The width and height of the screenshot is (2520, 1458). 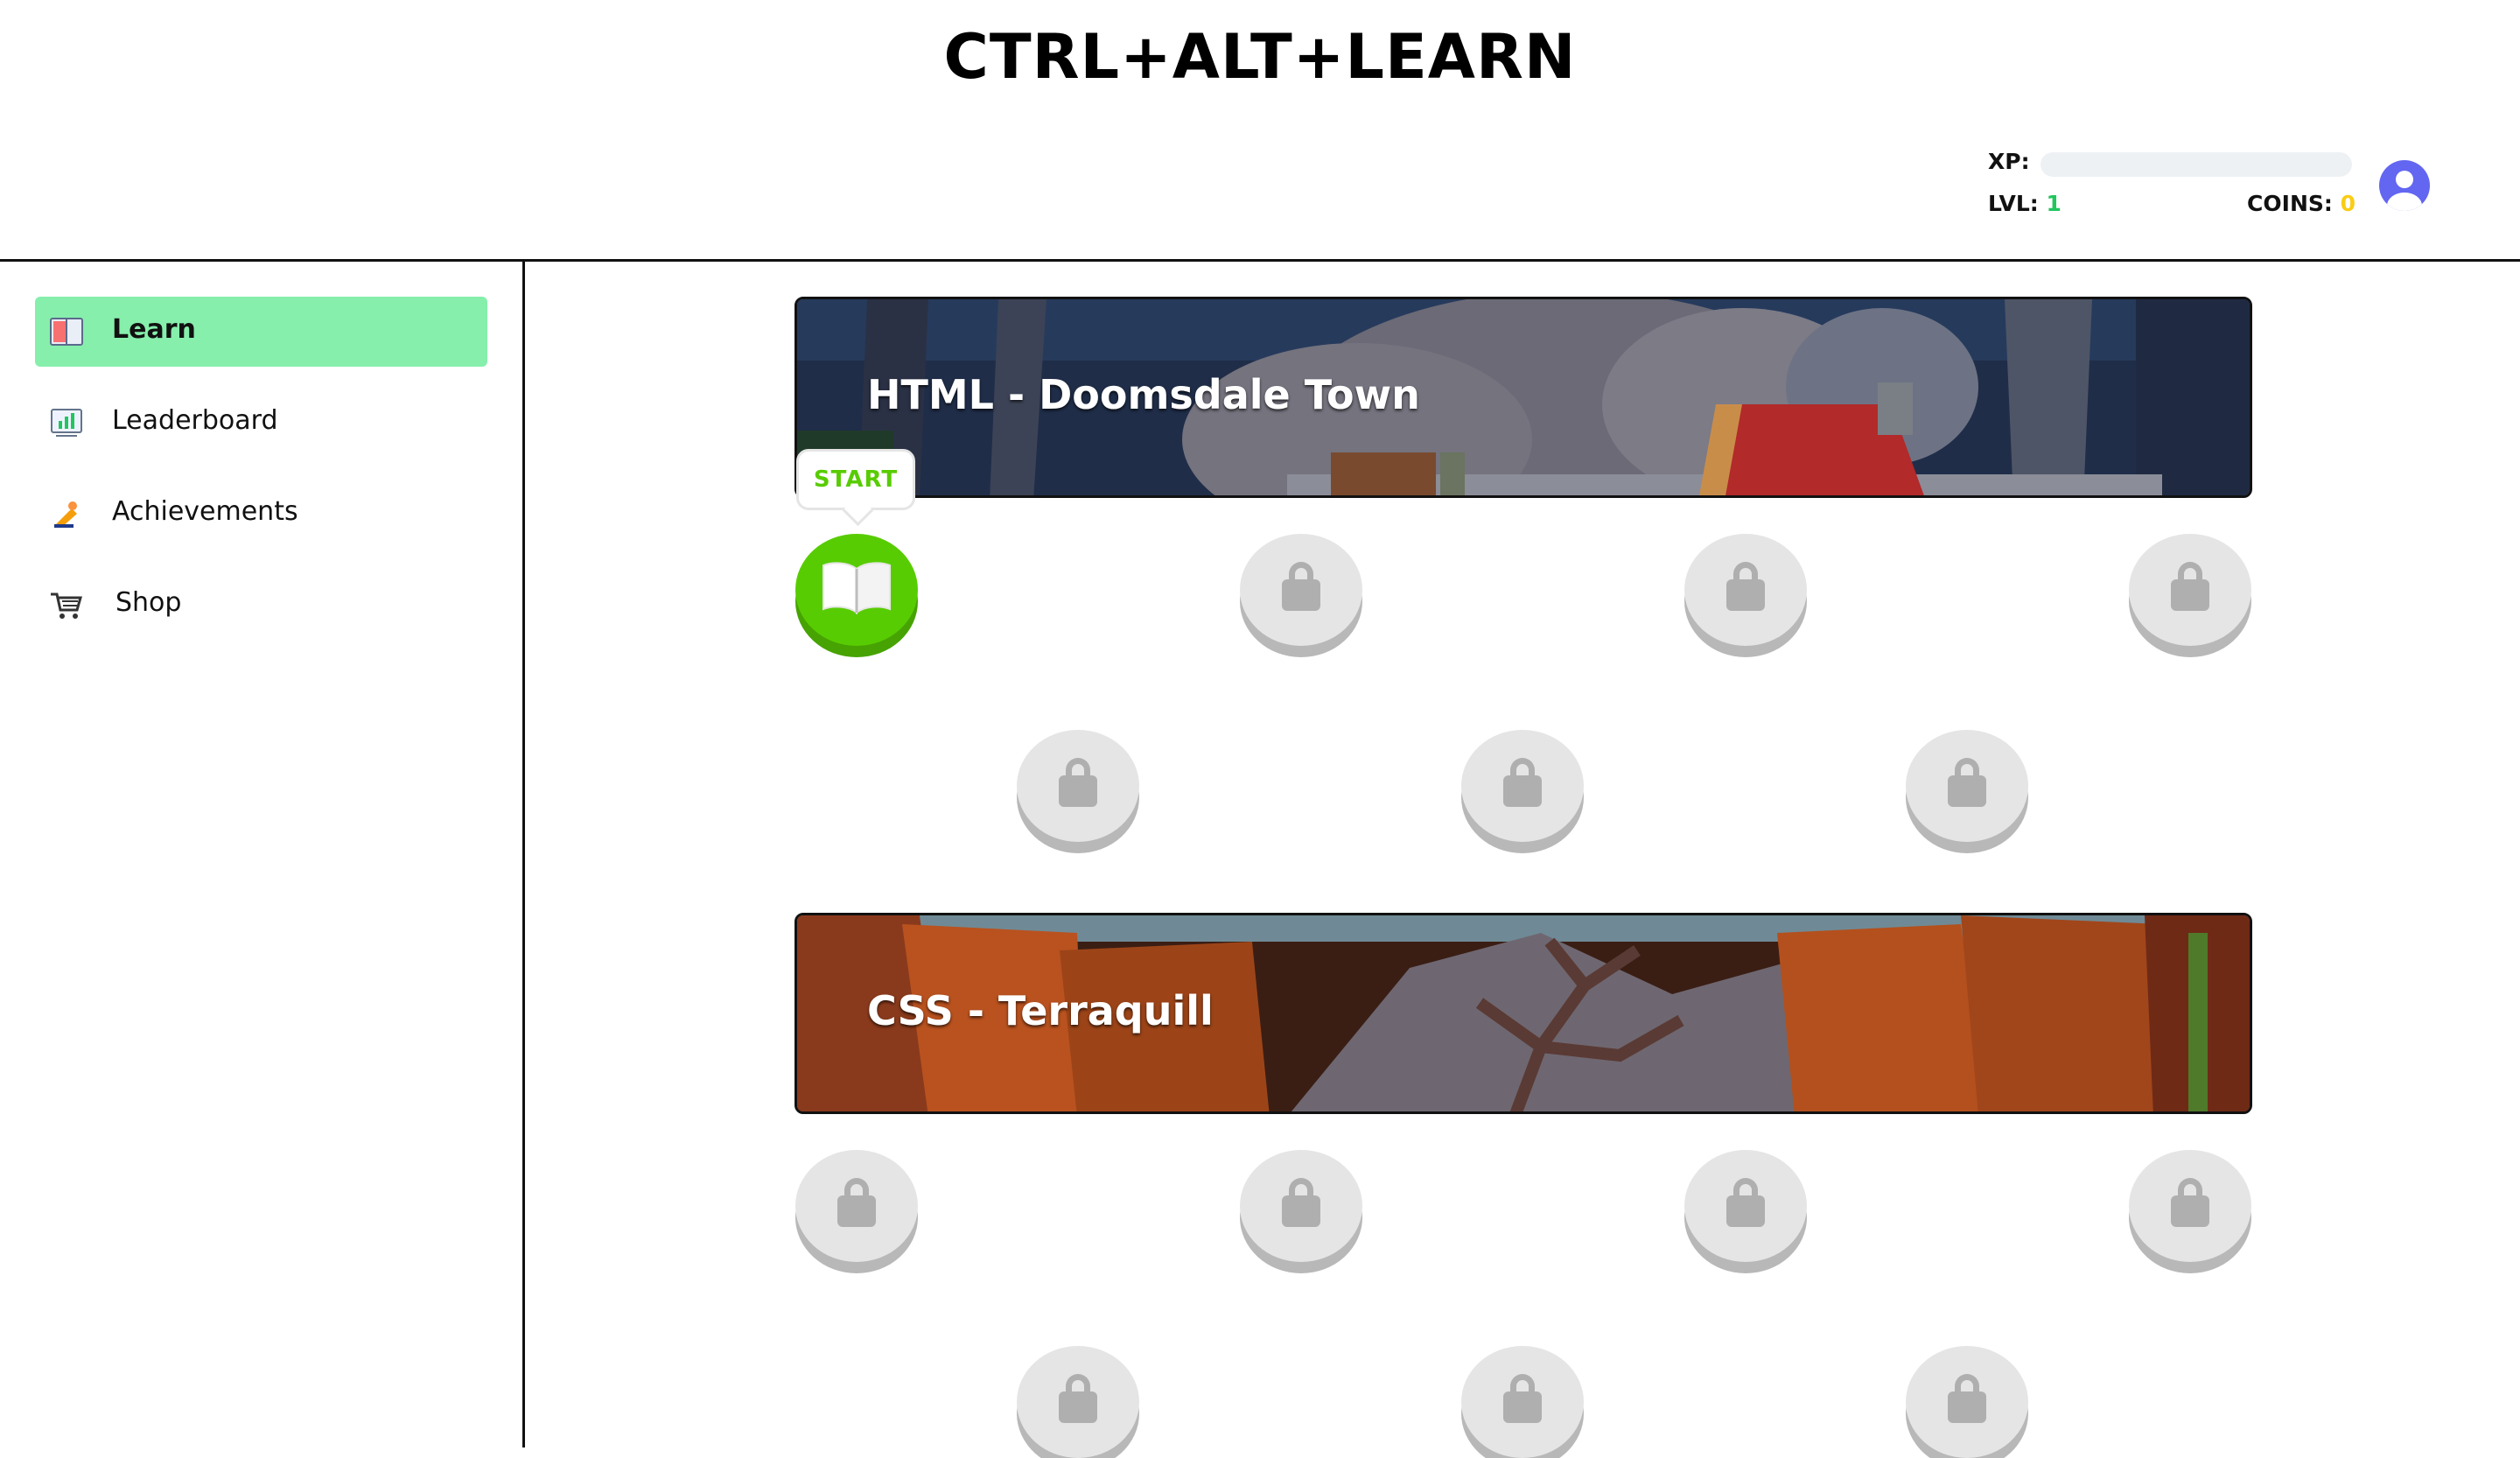 I want to click on start-tooltip: START, so click(x=855, y=488).